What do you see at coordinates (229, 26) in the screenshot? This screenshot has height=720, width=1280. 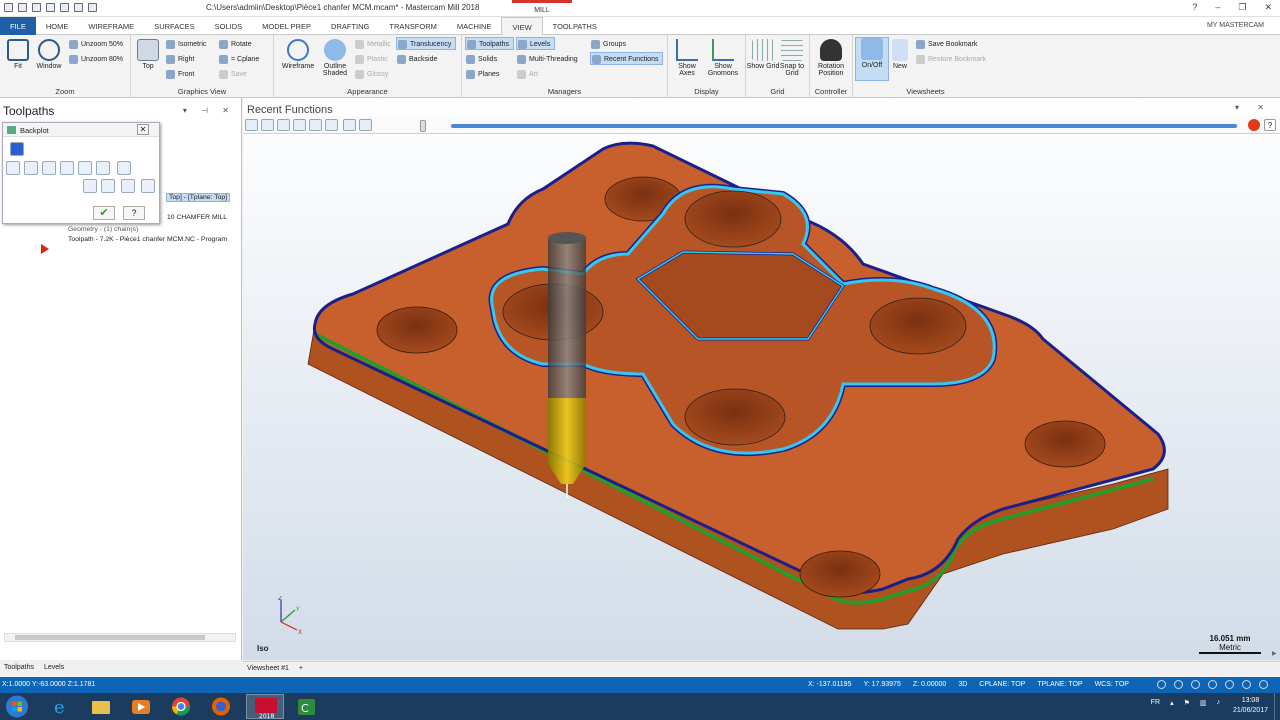 I see `tab-solids: SOLIDS` at bounding box center [229, 26].